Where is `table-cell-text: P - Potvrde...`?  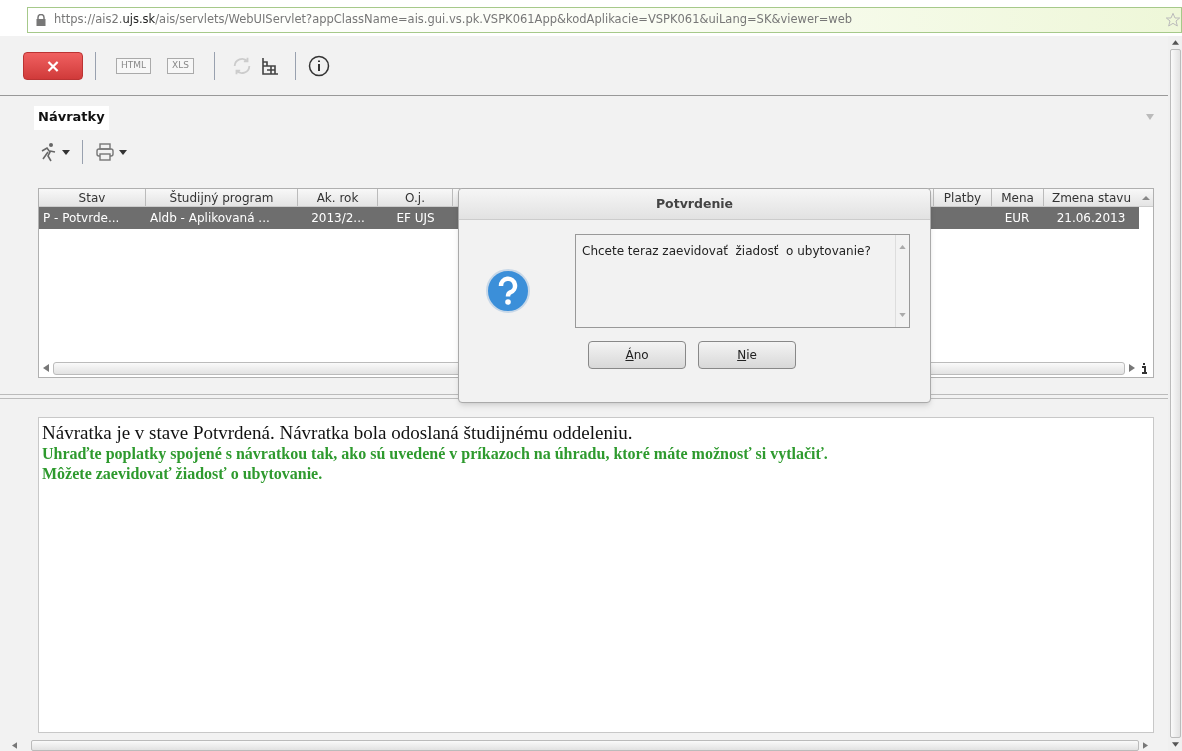
table-cell-text: P - Potvrde... is located at coordinates (81, 218).